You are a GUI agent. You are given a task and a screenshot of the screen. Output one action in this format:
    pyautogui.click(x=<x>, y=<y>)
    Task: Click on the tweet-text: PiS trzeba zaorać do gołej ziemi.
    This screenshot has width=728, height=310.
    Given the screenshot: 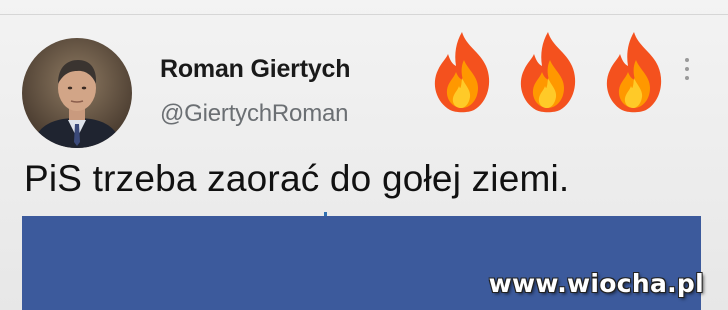 What is the action you would take?
    pyautogui.click(x=297, y=178)
    